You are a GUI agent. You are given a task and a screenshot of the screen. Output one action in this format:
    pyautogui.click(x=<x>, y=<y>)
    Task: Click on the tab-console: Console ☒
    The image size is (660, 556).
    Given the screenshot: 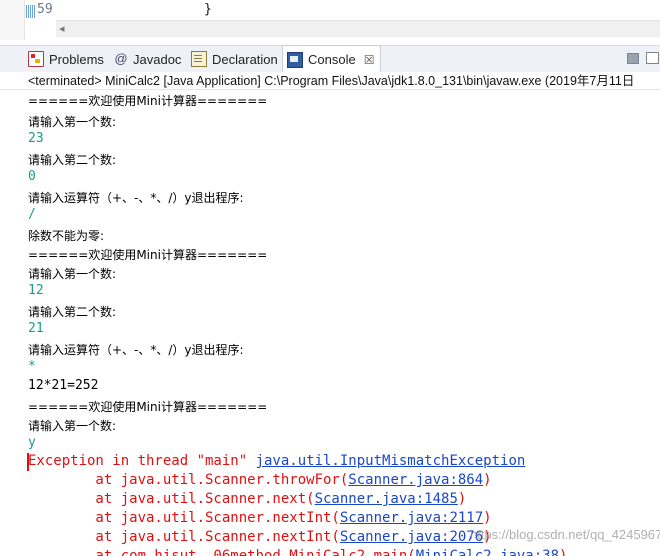 What is the action you would take?
    pyautogui.click(x=332, y=59)
    